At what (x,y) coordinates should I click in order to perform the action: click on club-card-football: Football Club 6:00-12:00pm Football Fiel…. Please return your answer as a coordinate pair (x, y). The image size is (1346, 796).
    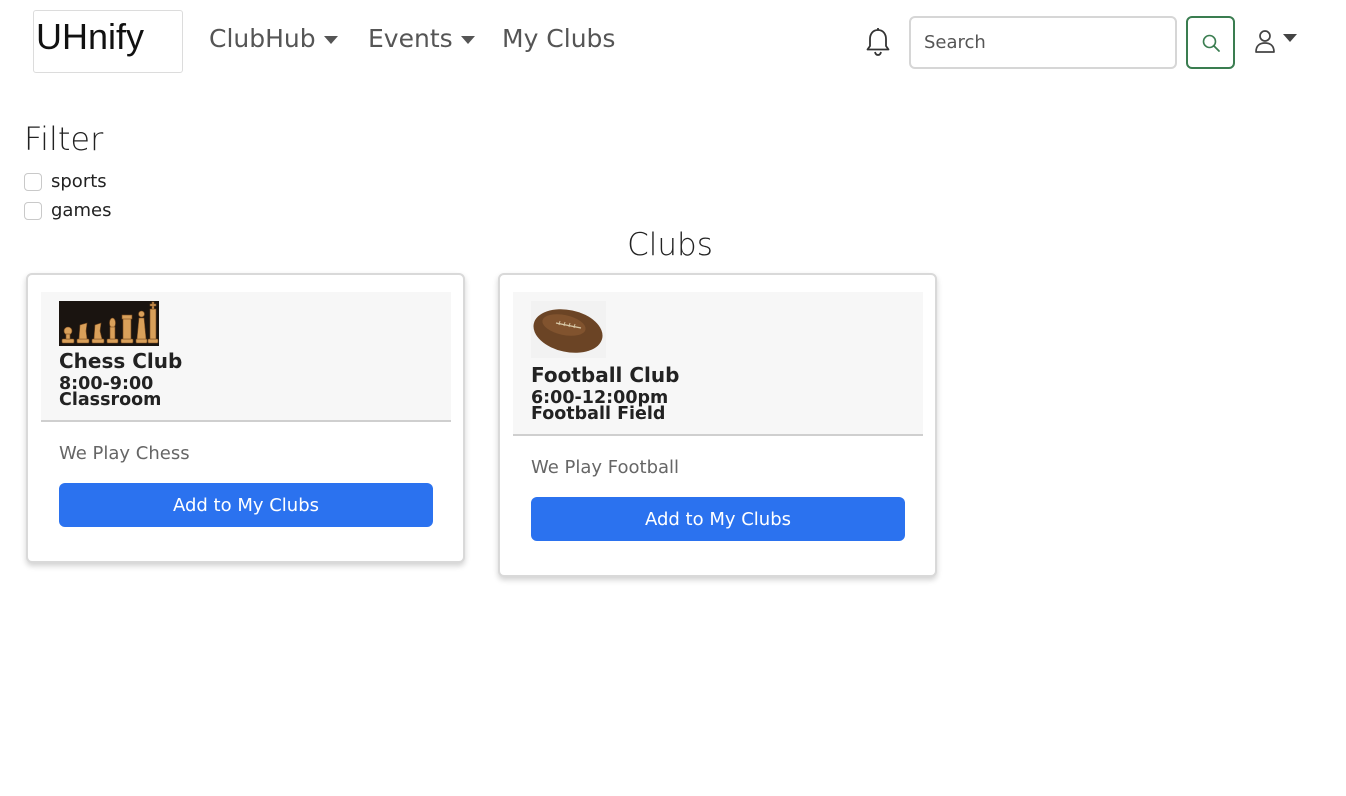
    Looking at the image, I should click on (717, 425).